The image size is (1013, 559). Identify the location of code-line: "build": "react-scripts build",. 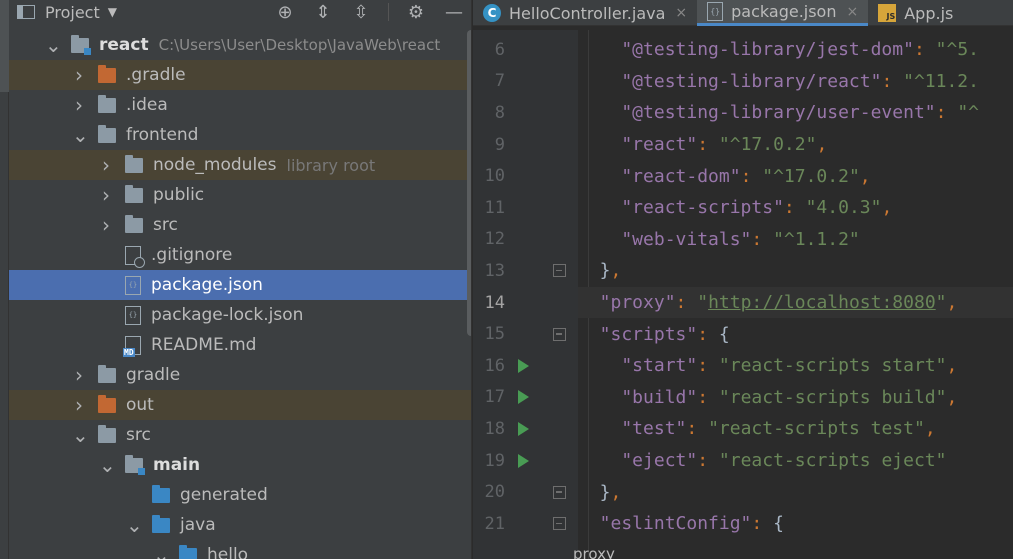
(795, 398).